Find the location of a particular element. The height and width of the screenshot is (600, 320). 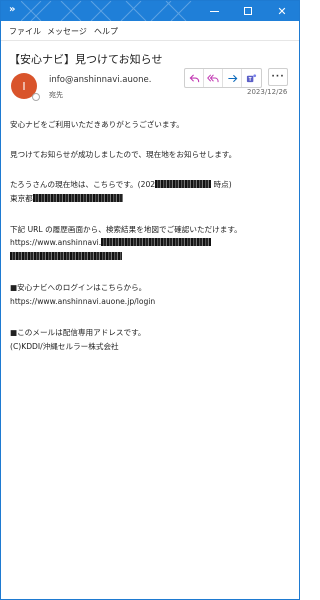

titlebar-pattern is located at coordinates (106, 11).